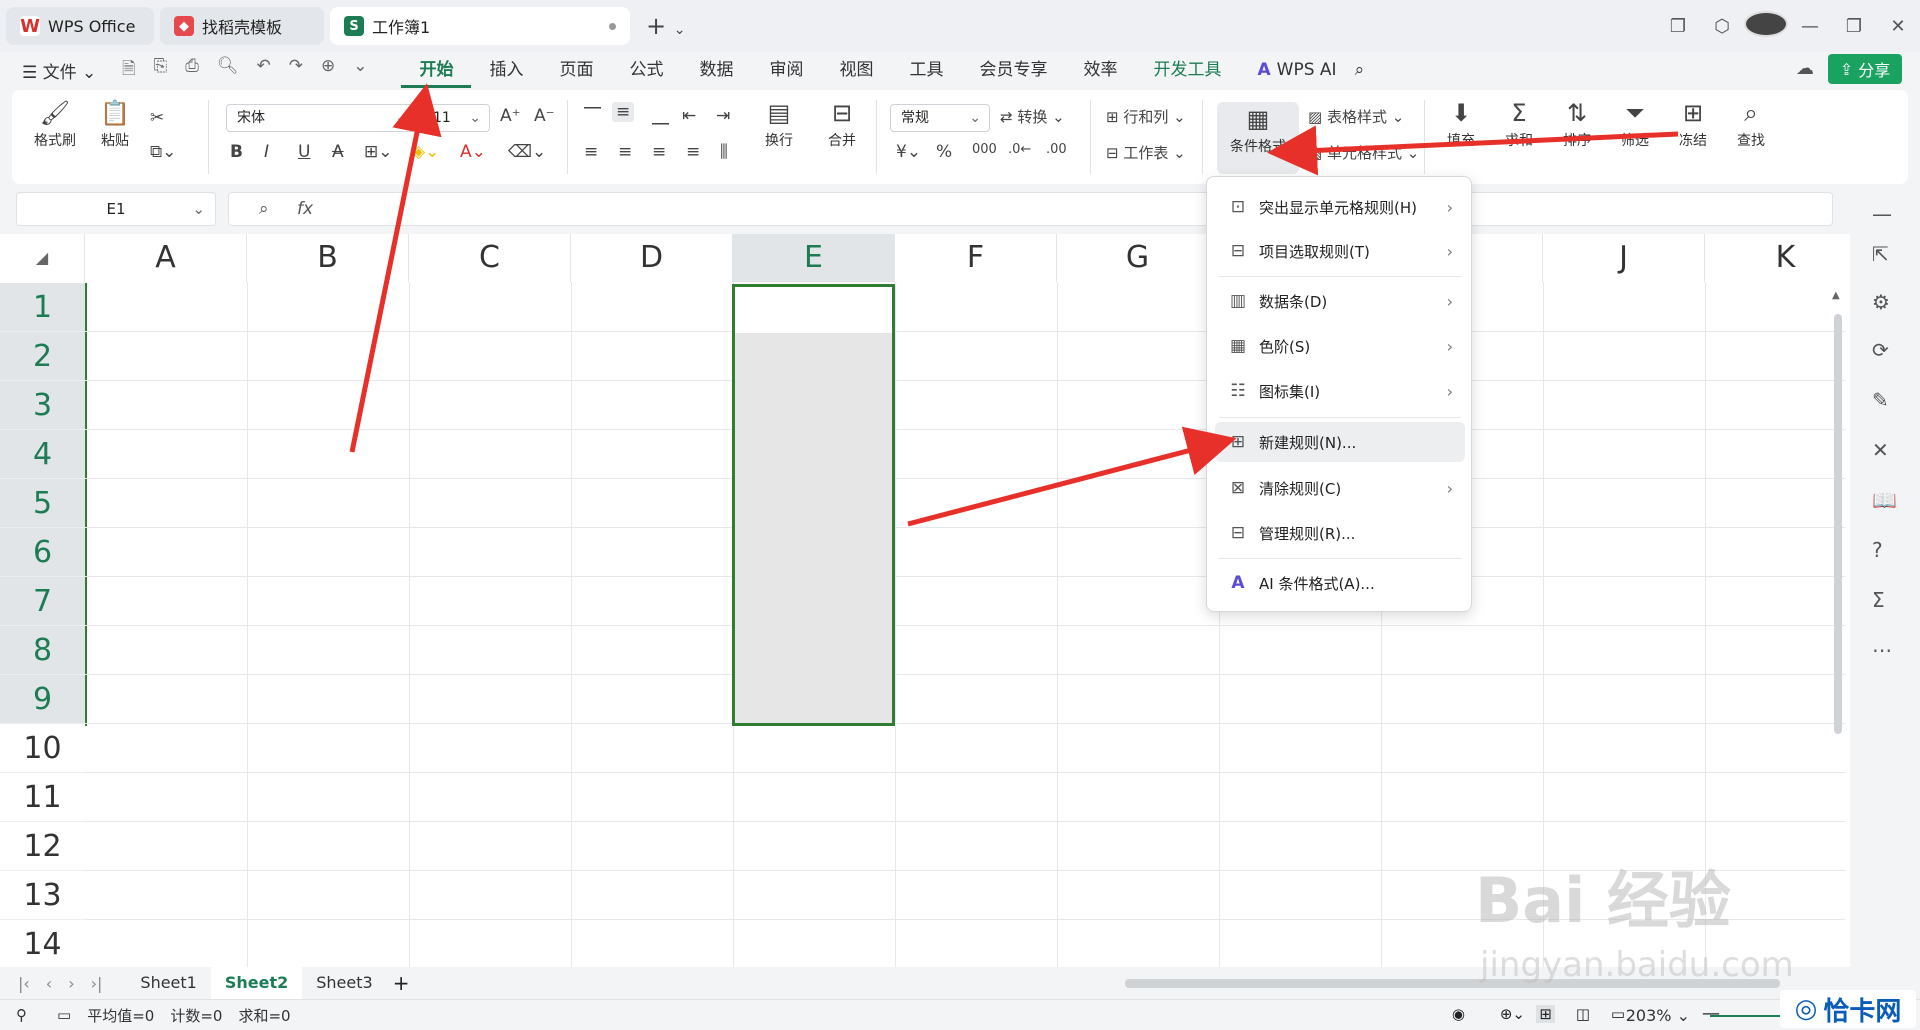  Describe the element at coordinates (786, 70) in the screenshot. I see `menu-review: 审阅` at that location.